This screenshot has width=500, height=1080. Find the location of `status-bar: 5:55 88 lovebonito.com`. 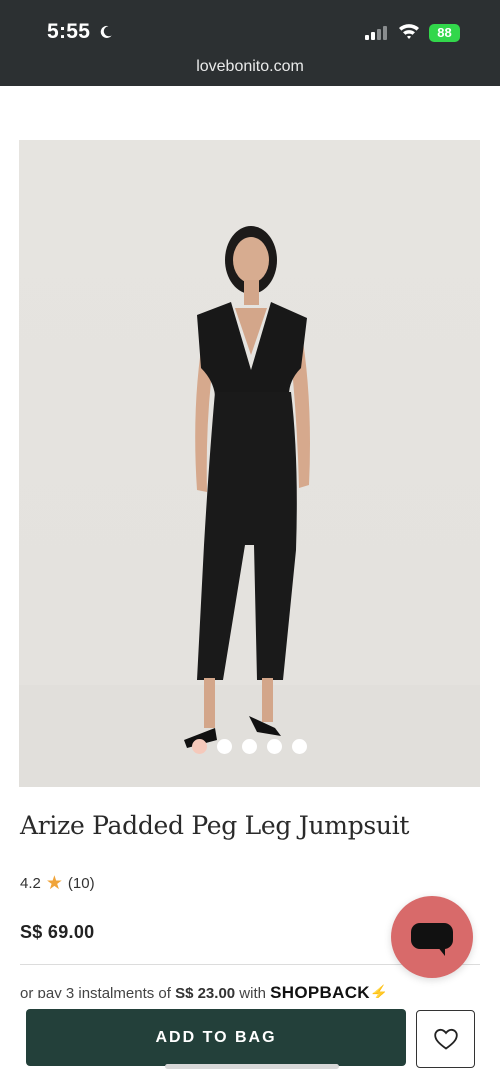

status-bar: 5:55 88 lovebonito.com is located at coordinates (250, 43).